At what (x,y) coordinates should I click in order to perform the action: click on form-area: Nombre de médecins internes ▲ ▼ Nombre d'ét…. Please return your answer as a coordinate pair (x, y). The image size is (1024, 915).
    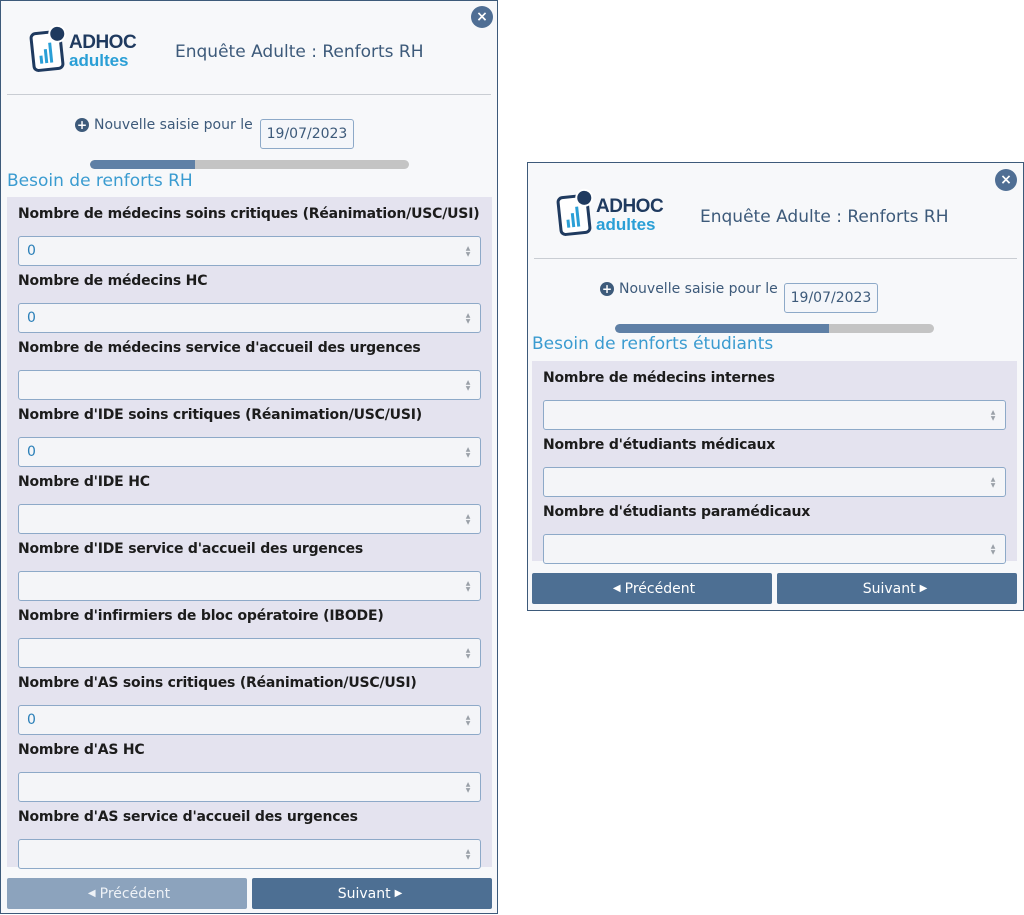
    Looking at the image, I should click on (774, 462).